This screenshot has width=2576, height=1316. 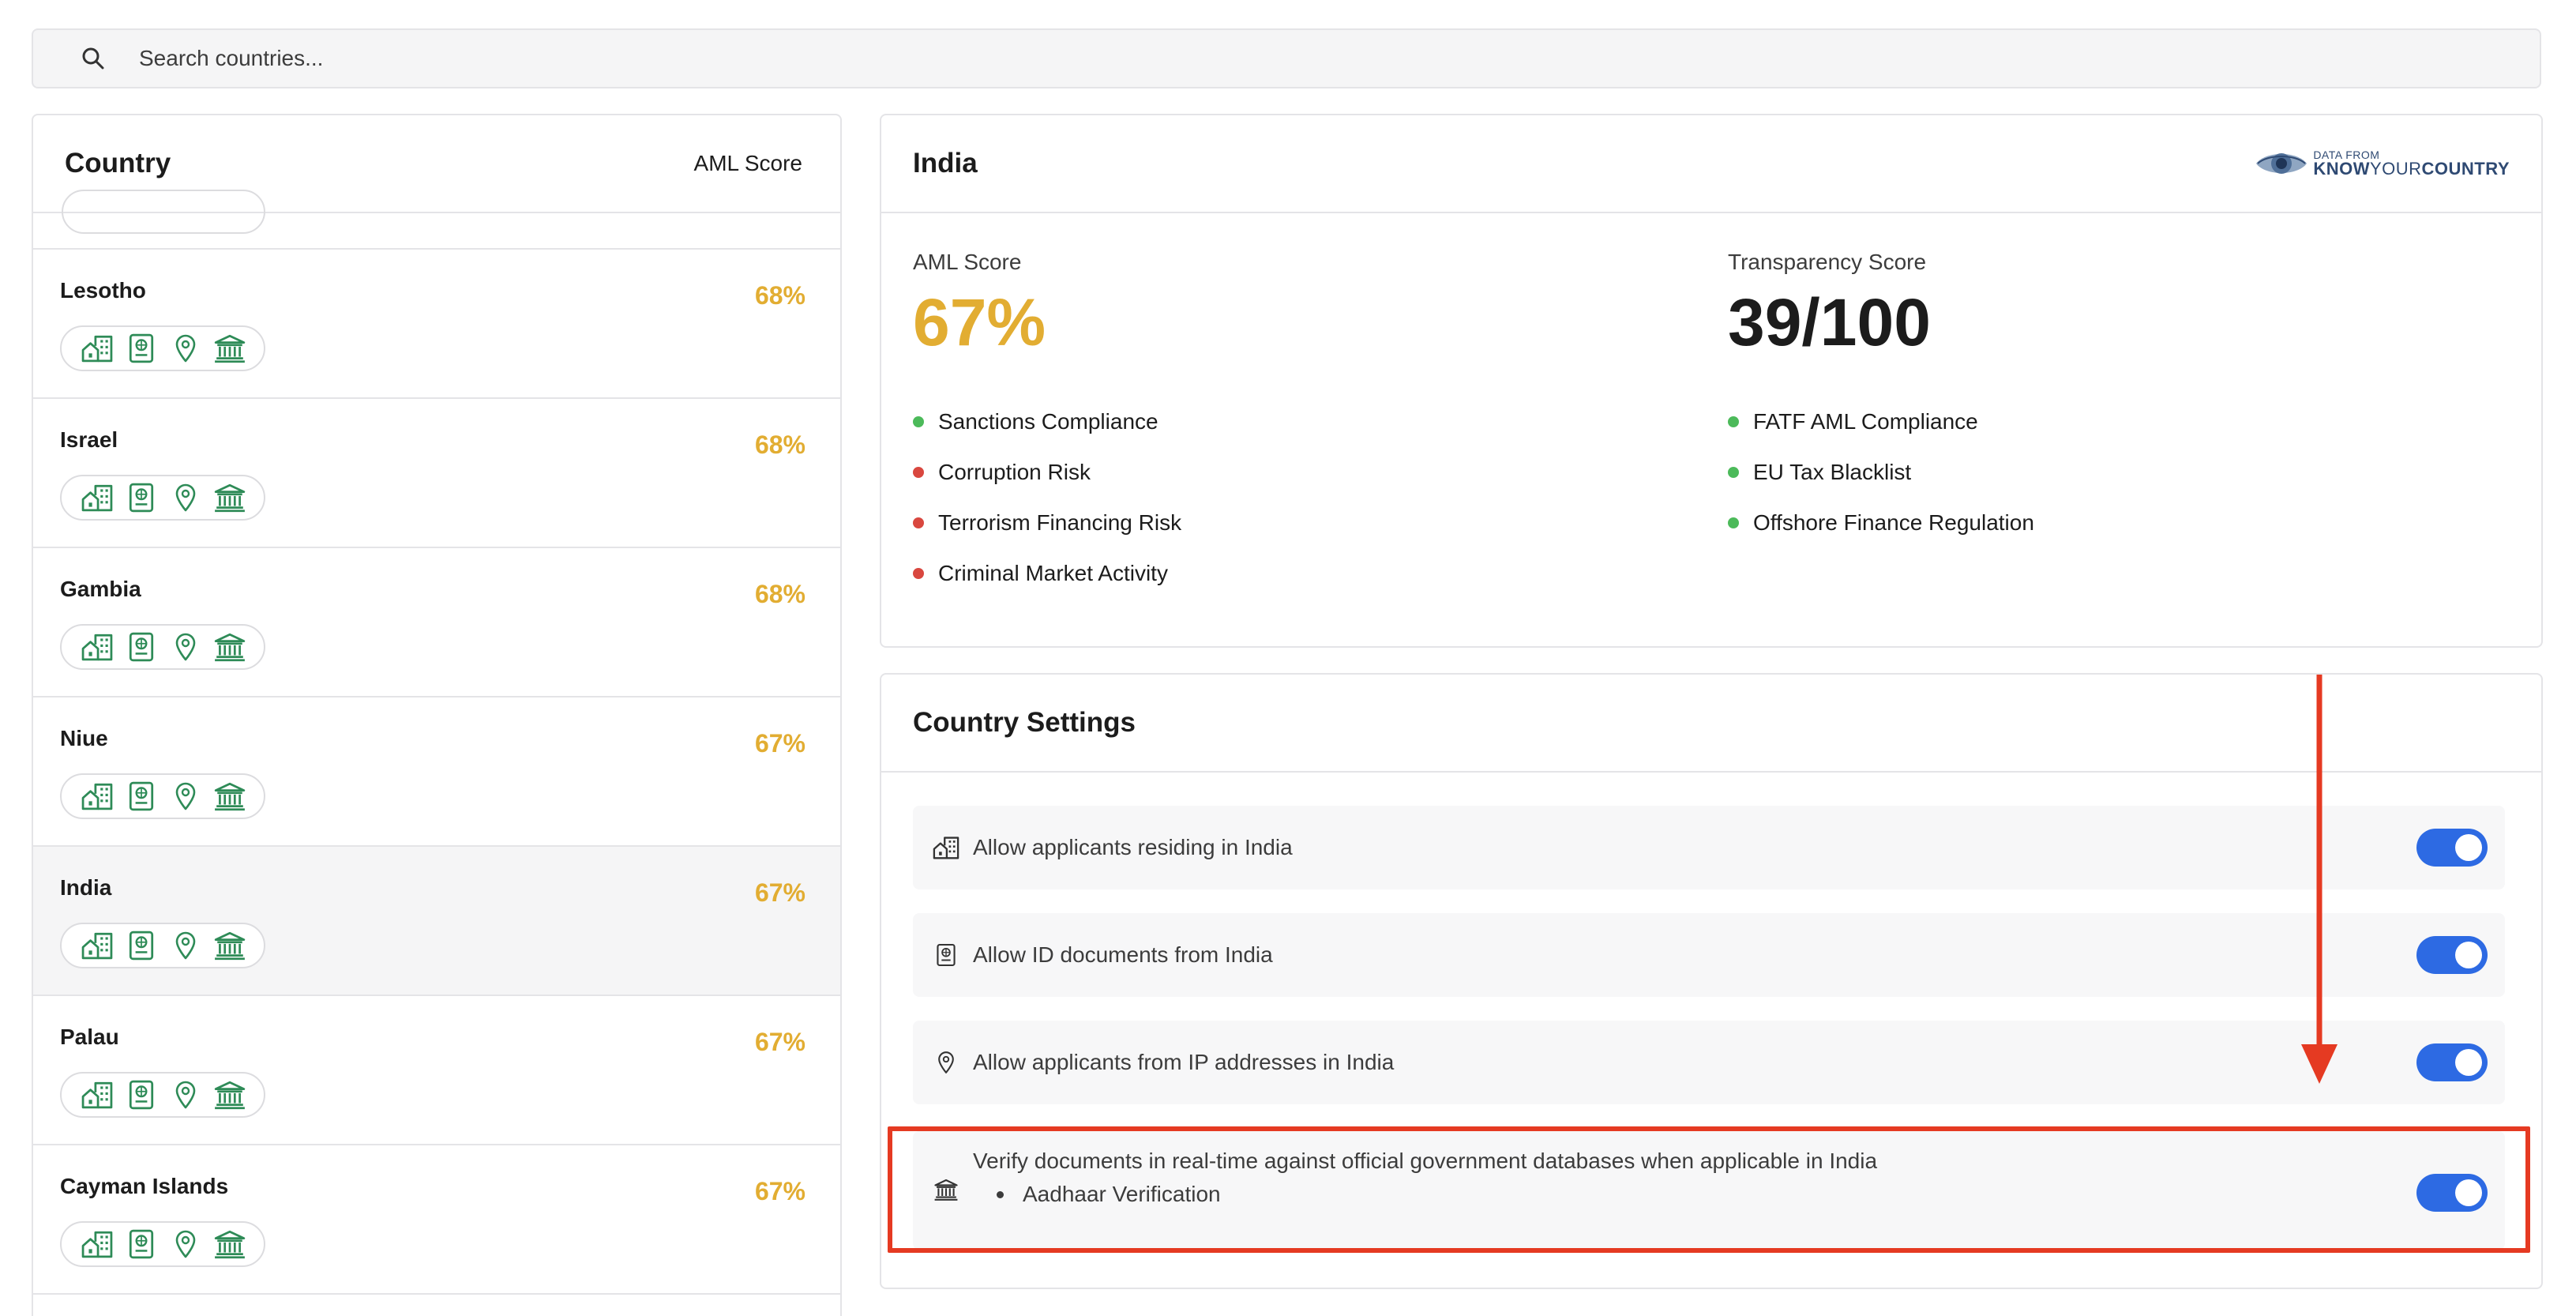 What do you see at coordinates (1000, 1194) in the screenshot?
I see `bullet-icon` at bounding box center [1000, 1194].